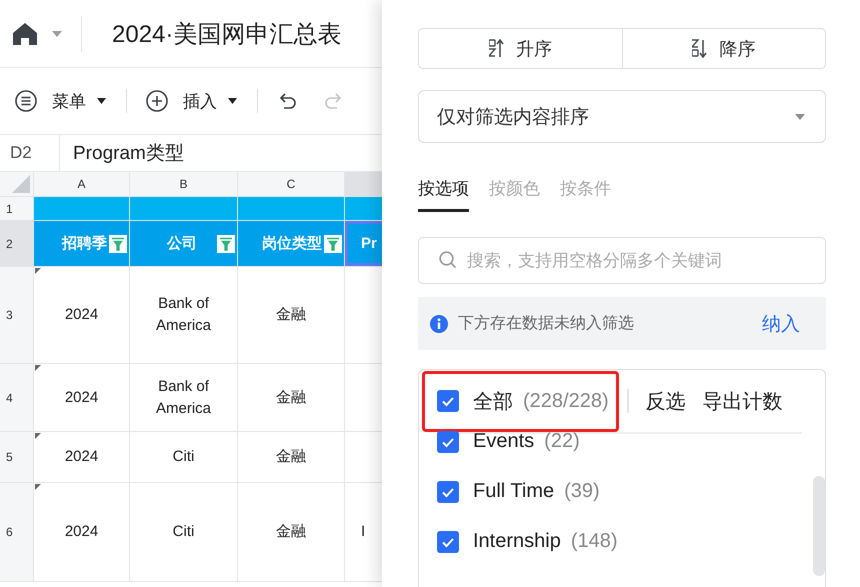 This screenshot has width=860, height=587. Describe the element at coordinates (594, 541) in the screenshot. I see `option-count: (148)` at that location.